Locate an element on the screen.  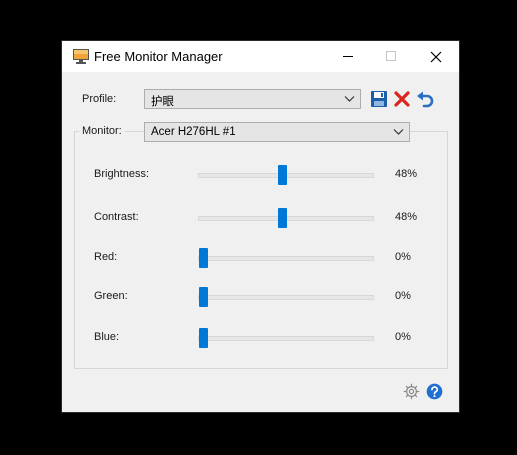
red-slider is located at coordinates (286, 258).